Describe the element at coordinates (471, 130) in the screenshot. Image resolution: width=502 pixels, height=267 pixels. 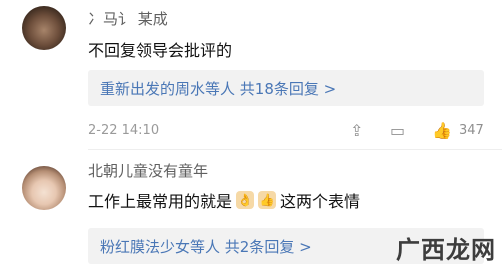
I see `like-count: 347` at that location.